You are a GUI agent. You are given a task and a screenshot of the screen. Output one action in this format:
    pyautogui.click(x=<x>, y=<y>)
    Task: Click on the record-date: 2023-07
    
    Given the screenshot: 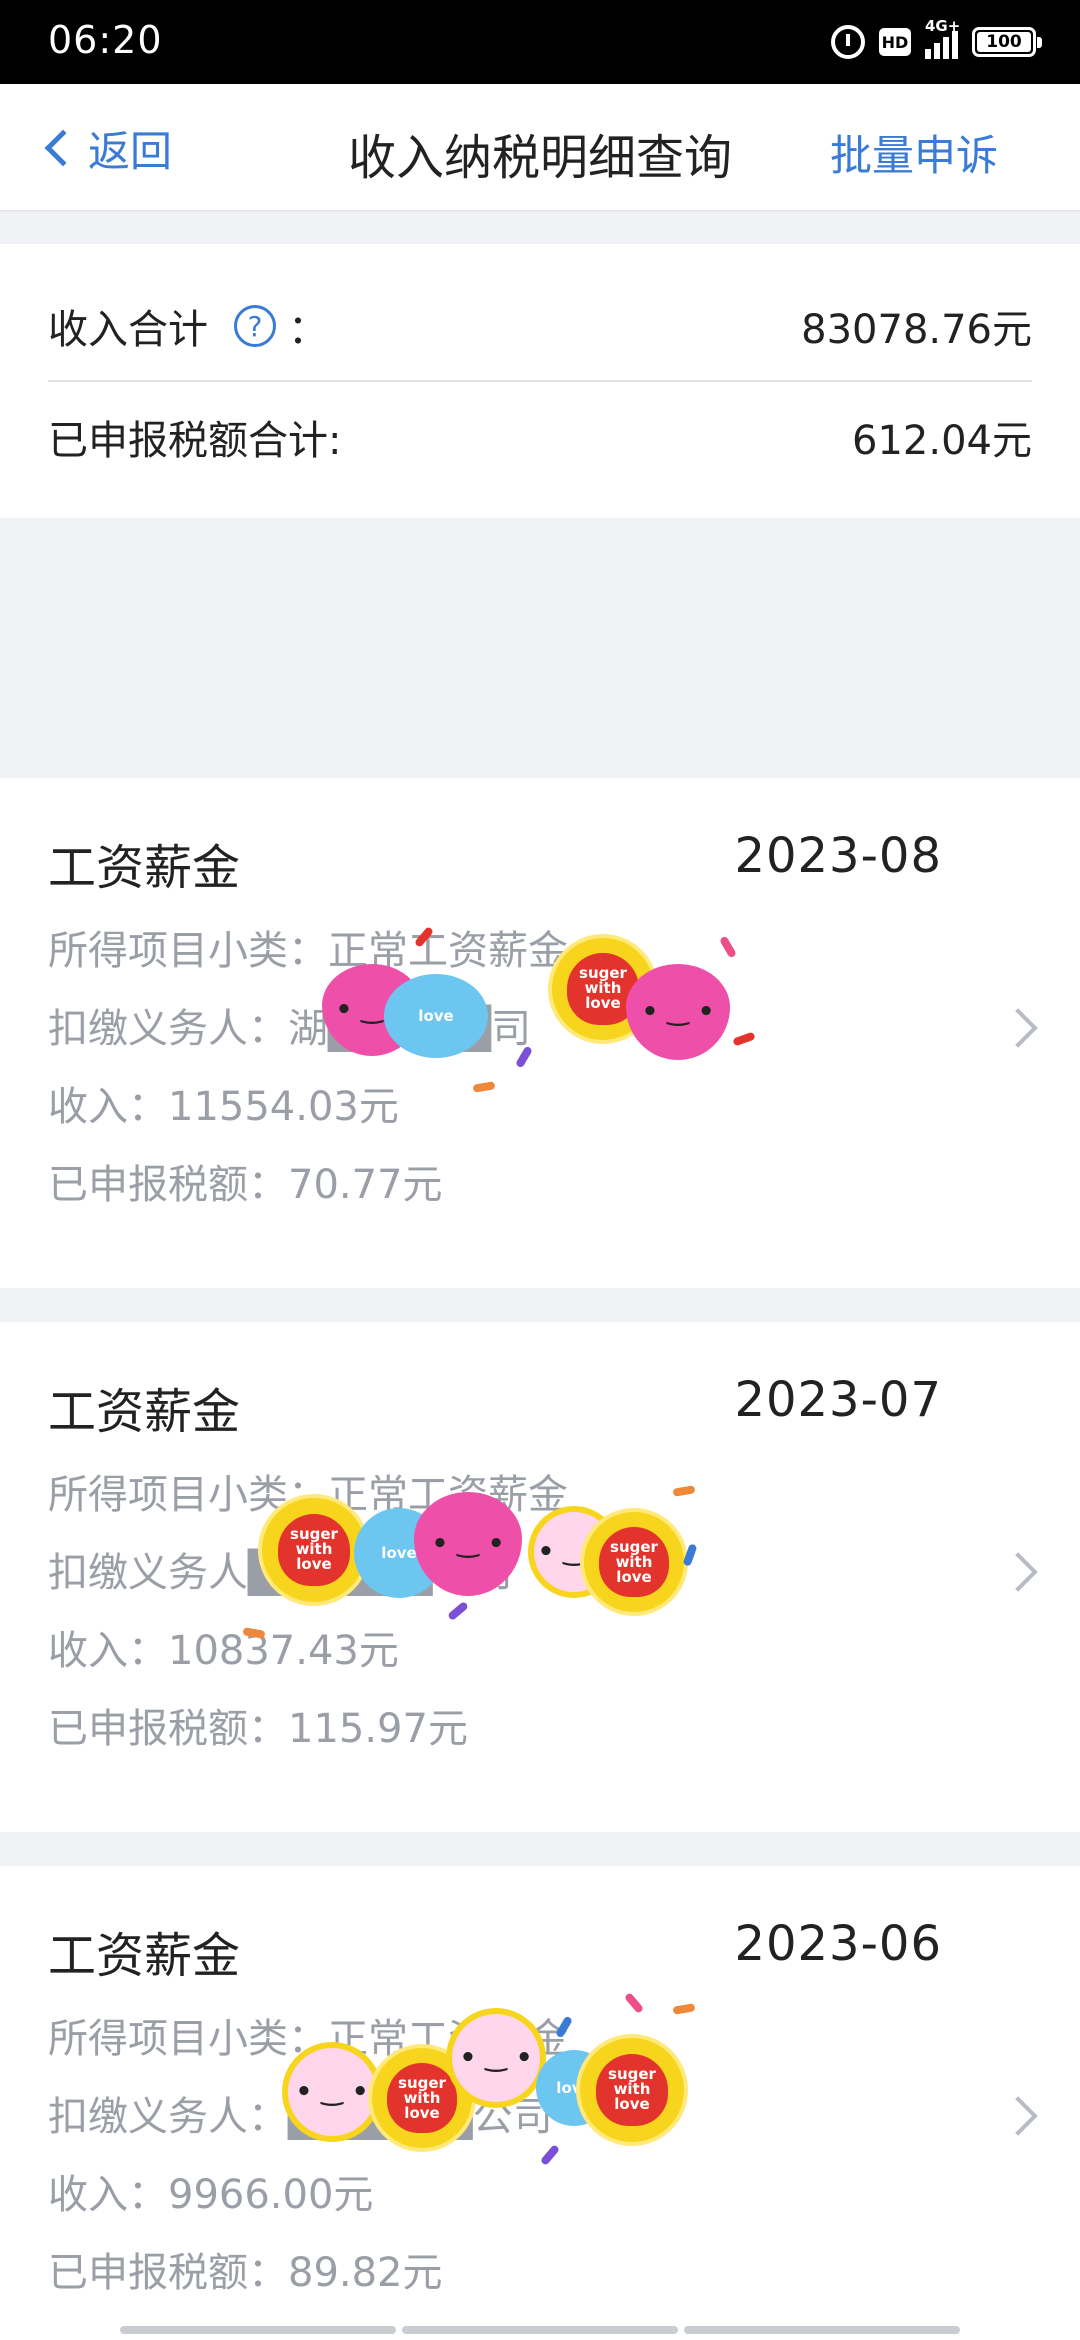 What is the action you would take?
    pyautogui.click(x=838, y=1400)
    